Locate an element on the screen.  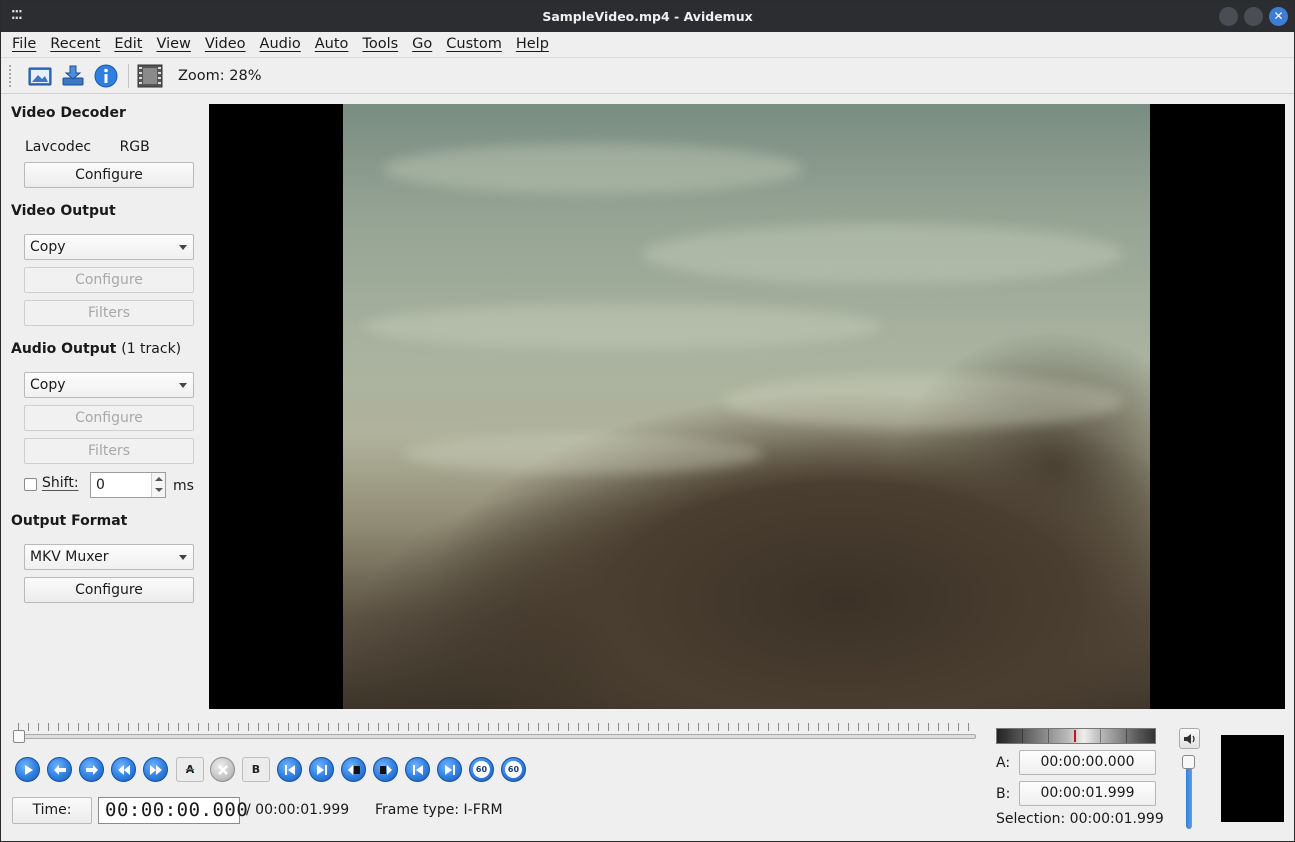
audio-output-title: Audio Output (1 track) is located at coordinates (96, 349).